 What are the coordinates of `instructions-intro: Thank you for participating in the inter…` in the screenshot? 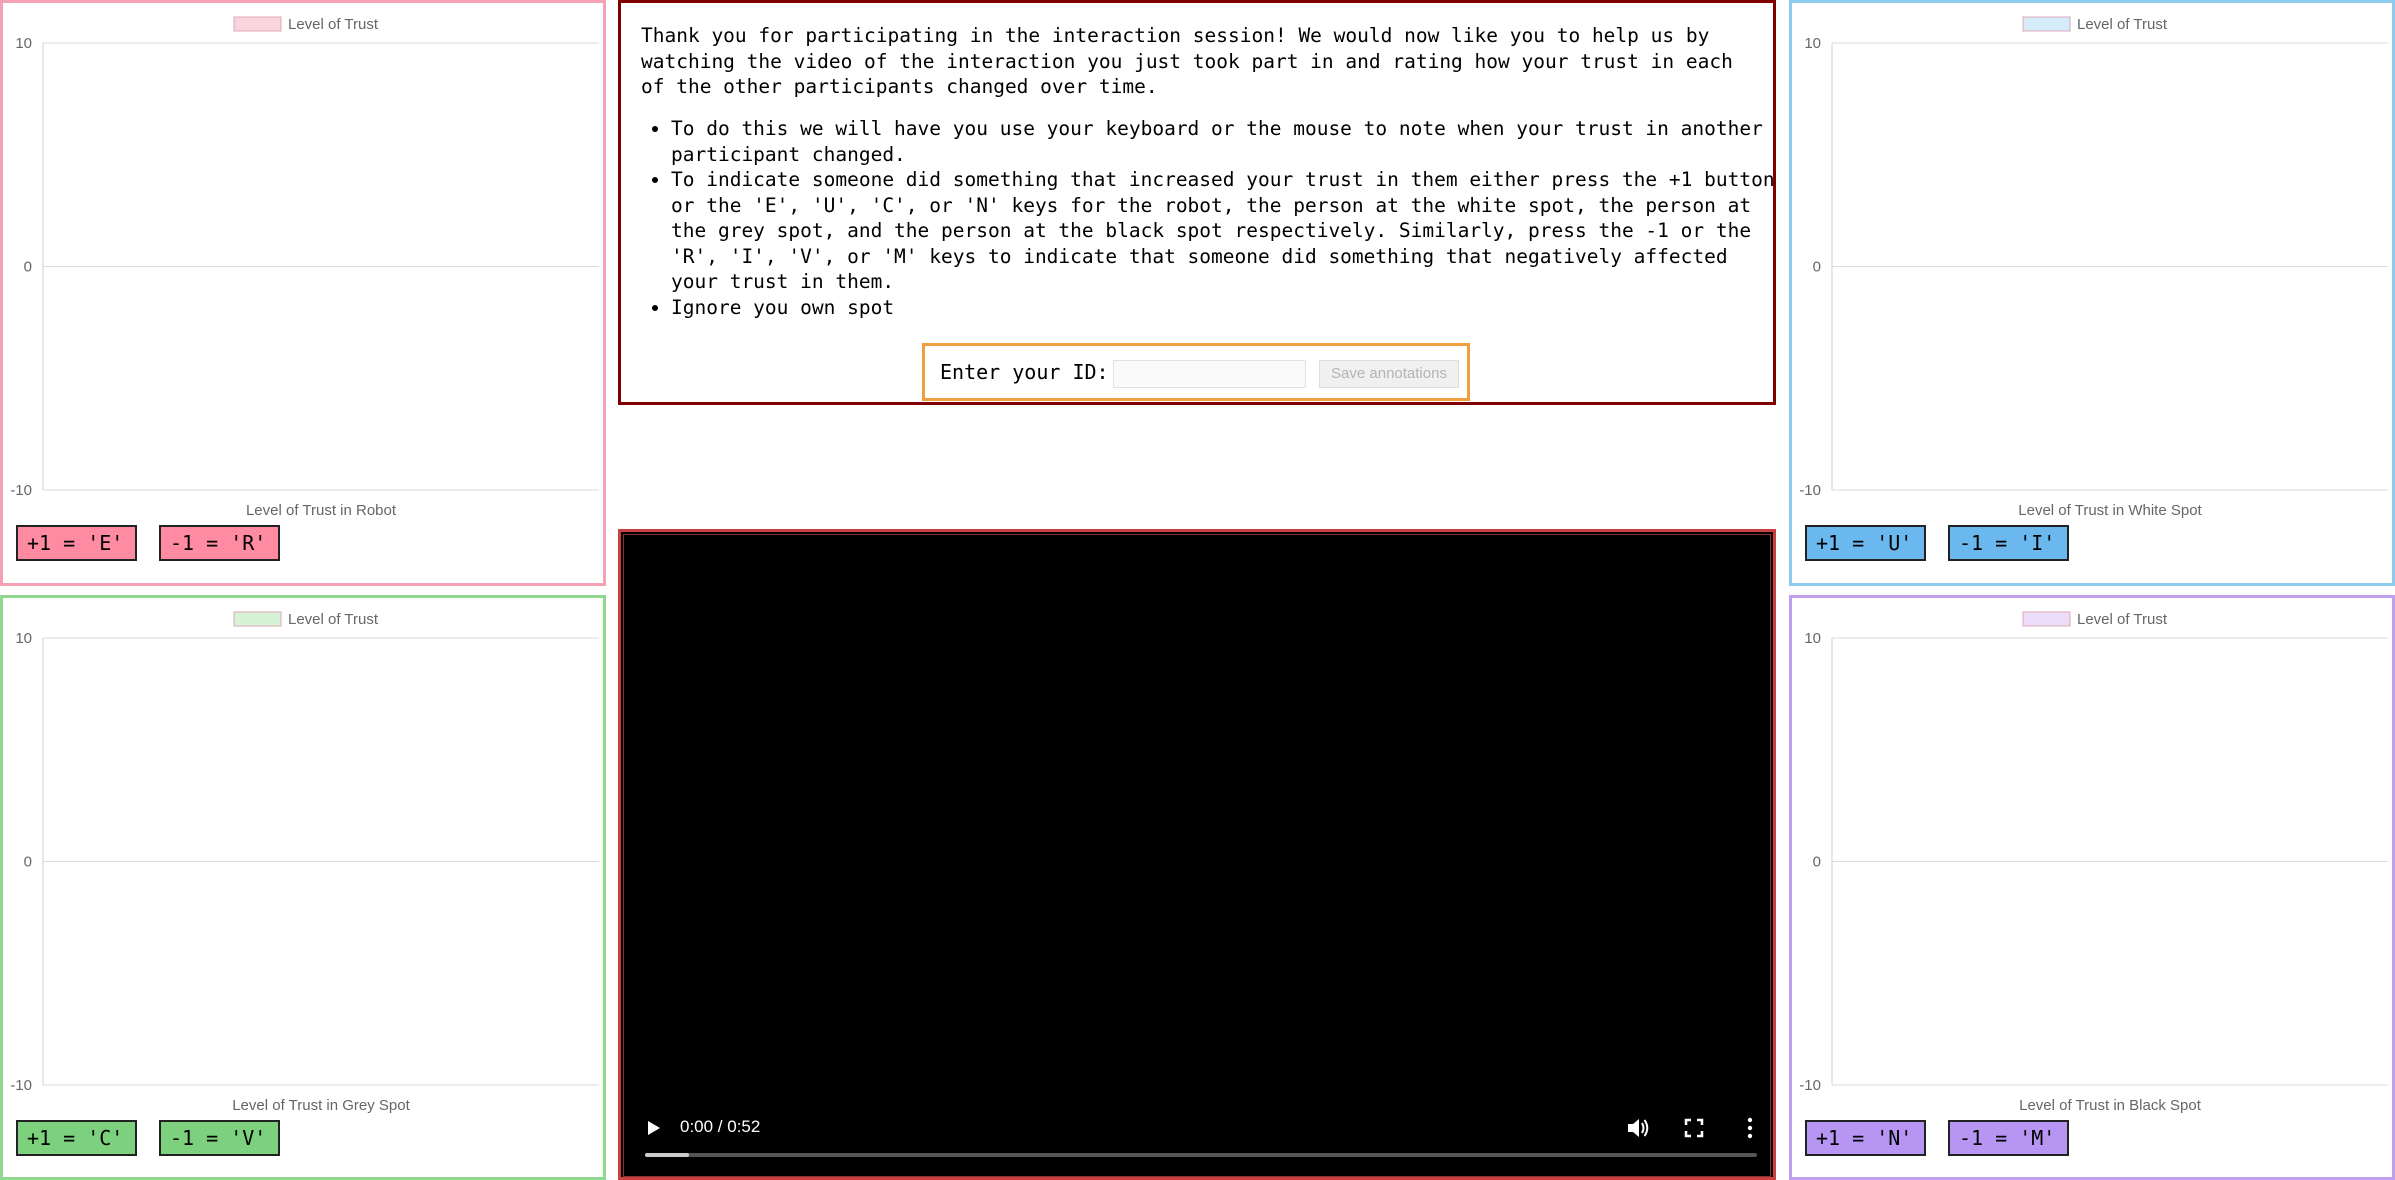 It's located at (1187, 61).